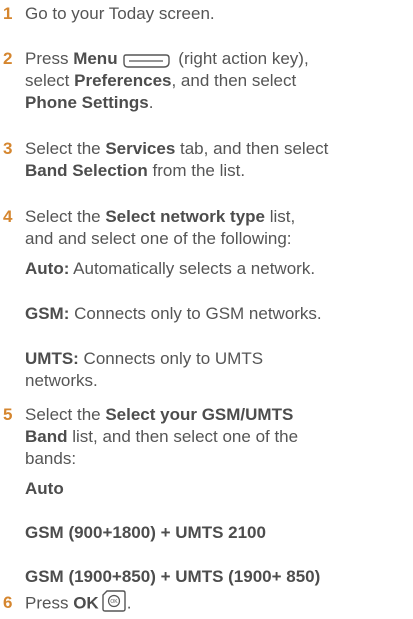  Describe the element at coordinates (86, 603) in the screenshot. I see `ok-label: OK` at that location.